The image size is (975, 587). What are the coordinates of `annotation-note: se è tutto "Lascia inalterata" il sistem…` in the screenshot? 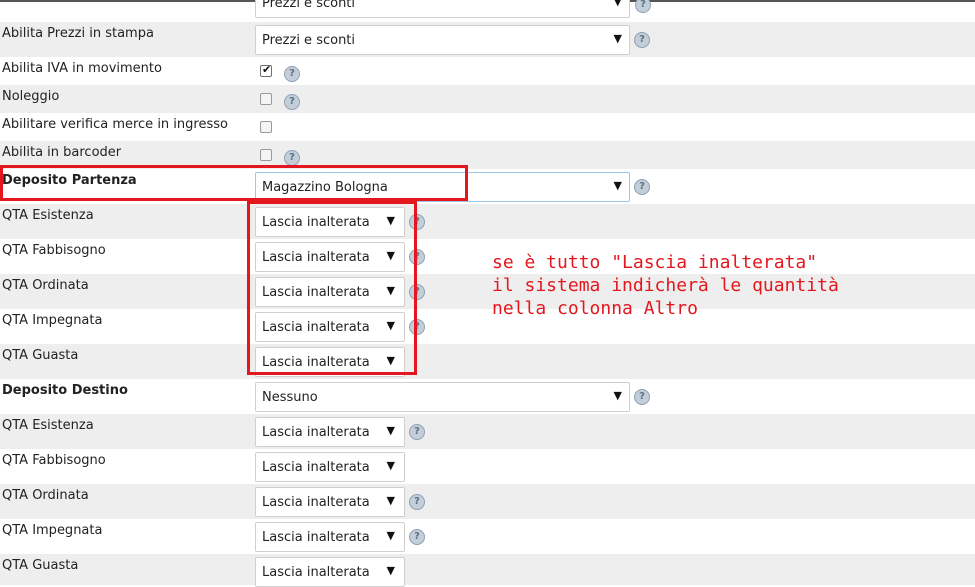 It's located at (665, 285).